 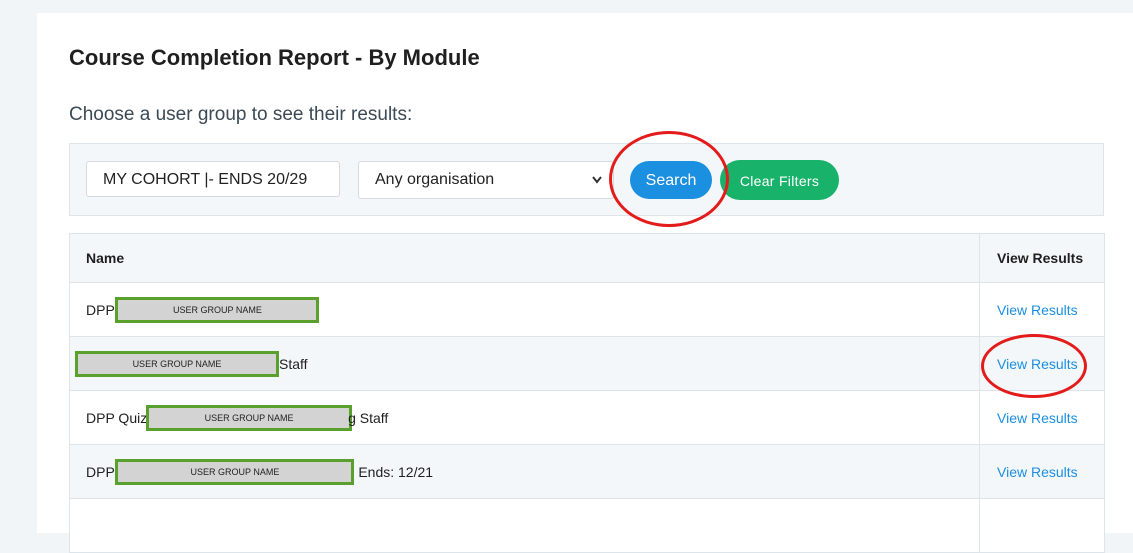 What do you see at coordinates (587, 526) in the screenshot?
I see `table-row` at bounding box center [587, 526].